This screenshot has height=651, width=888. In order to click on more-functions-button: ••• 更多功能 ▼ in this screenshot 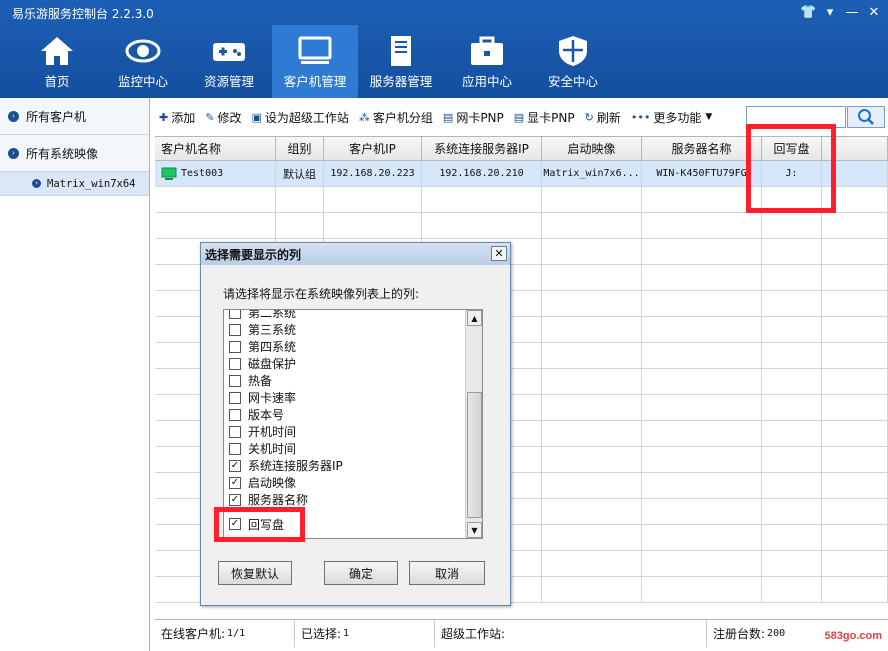, I will do `click(671, 117)`.